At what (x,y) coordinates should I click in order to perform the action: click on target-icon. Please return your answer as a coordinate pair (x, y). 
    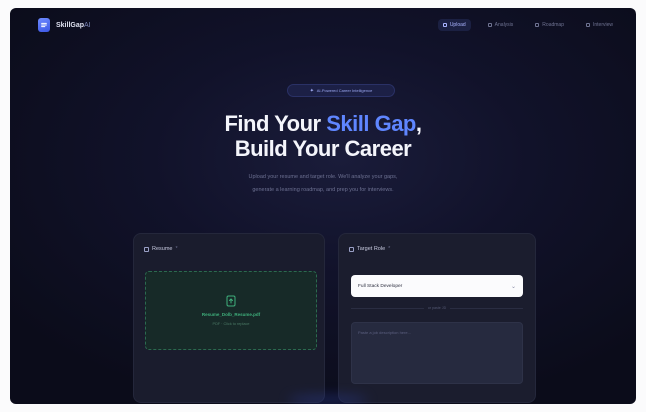
    Looking at the image, I should click on (351, 249).